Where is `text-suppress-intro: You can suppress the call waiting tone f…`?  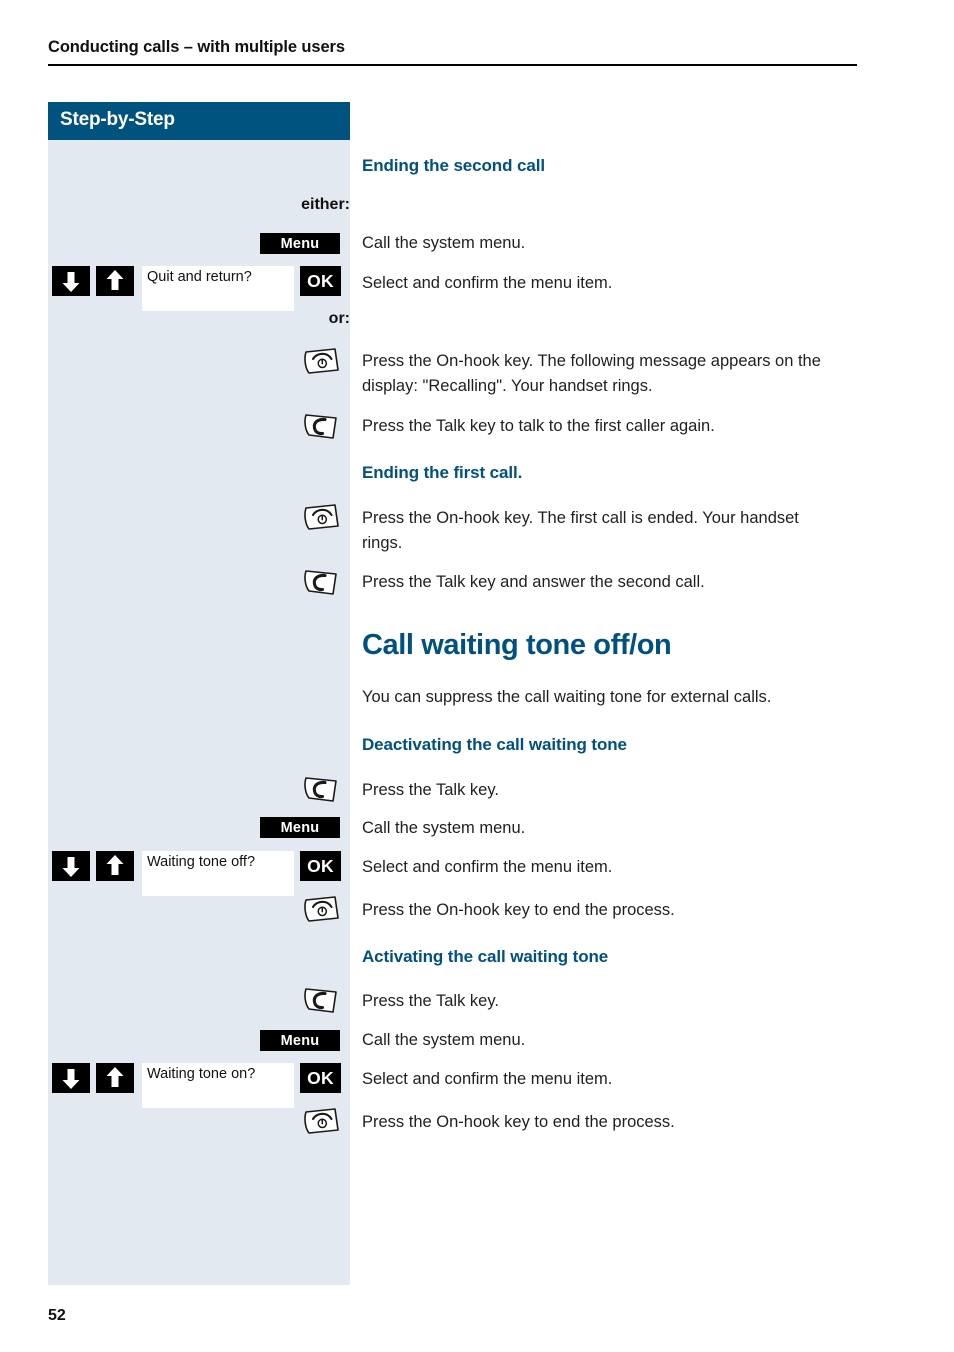 text-suppress-intro: You can suppress the call waiting tone f… is located at coordinates (567, 697).